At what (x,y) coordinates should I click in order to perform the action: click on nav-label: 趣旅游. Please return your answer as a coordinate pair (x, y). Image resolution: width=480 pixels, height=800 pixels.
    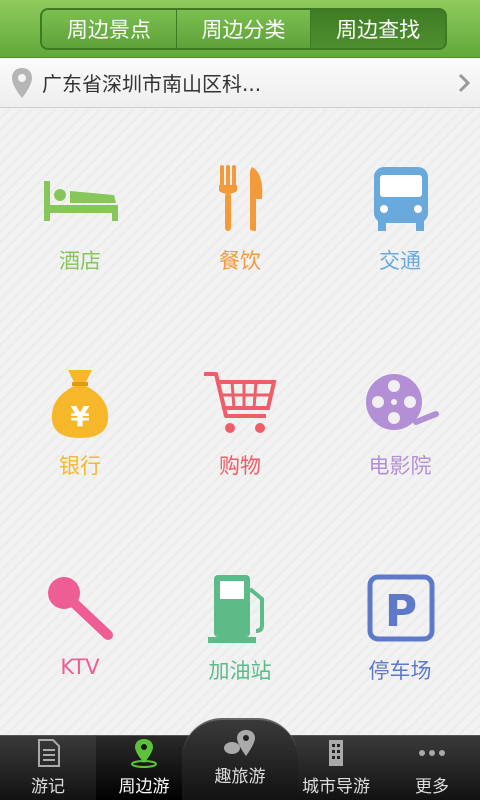
    Looking at the image, I should click on (240, 777).